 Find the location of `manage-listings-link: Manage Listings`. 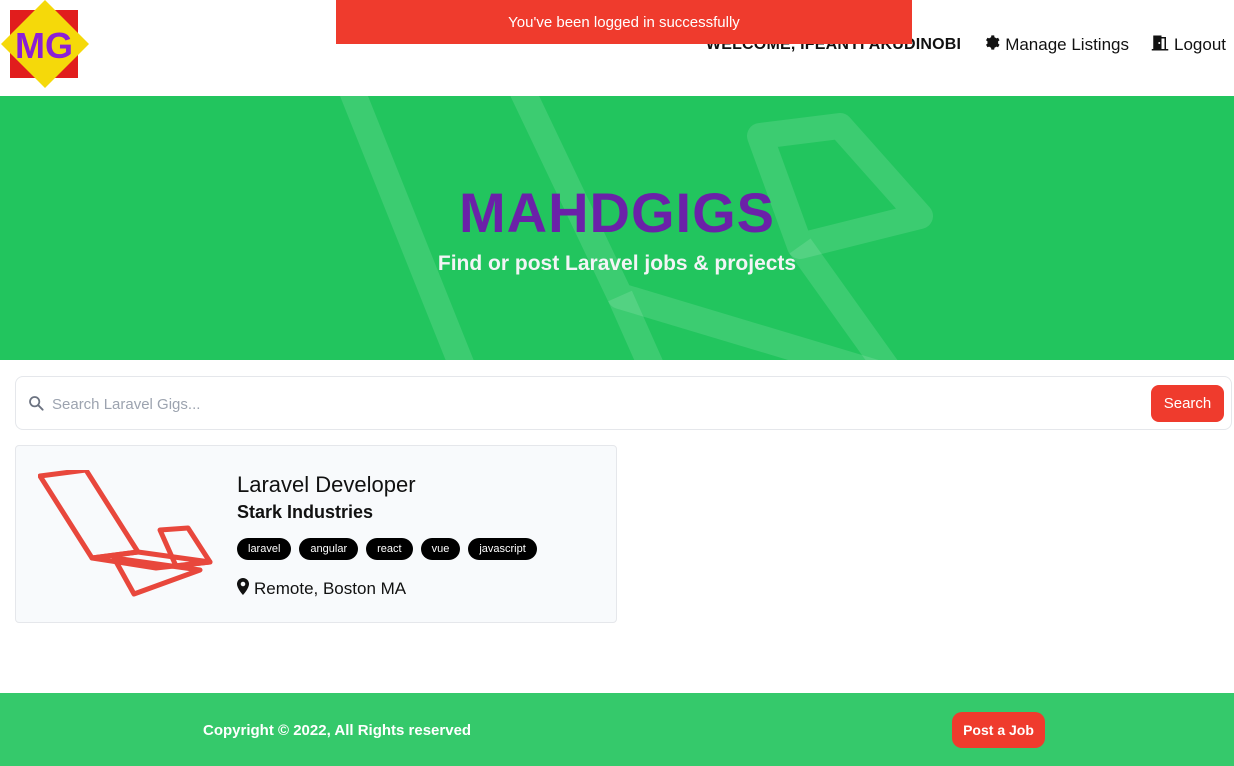

manage-listings-link: Manage Listings is located at coordinates (1056, 45).